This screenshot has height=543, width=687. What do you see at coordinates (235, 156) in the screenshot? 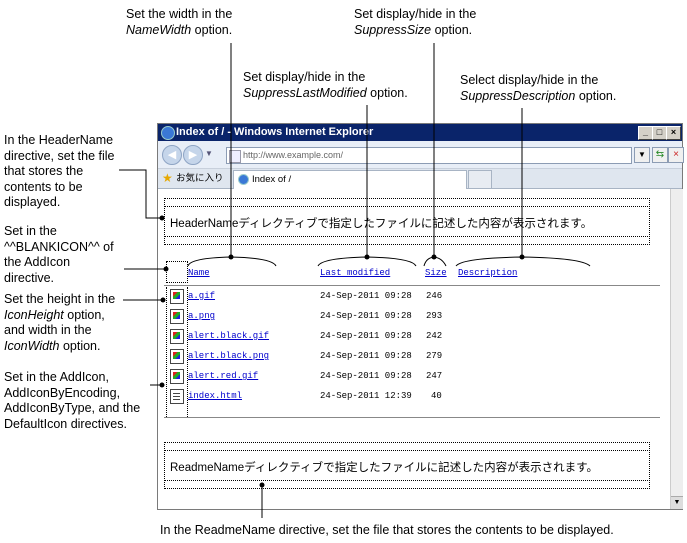
I see `page-icon` at bounding box center [235, 156].